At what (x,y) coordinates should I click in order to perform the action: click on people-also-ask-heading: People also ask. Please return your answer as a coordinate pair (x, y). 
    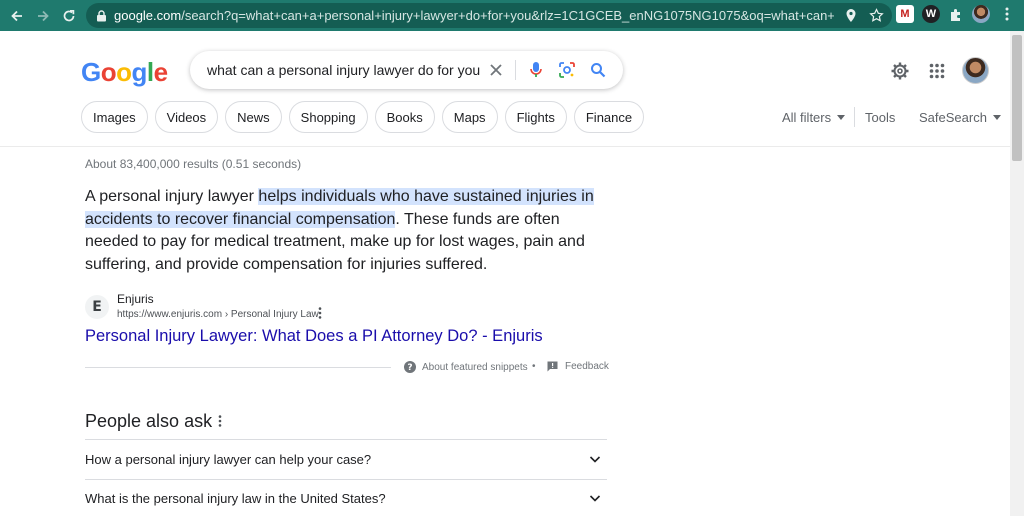
    Looking at the image, I should click on (149, 421).